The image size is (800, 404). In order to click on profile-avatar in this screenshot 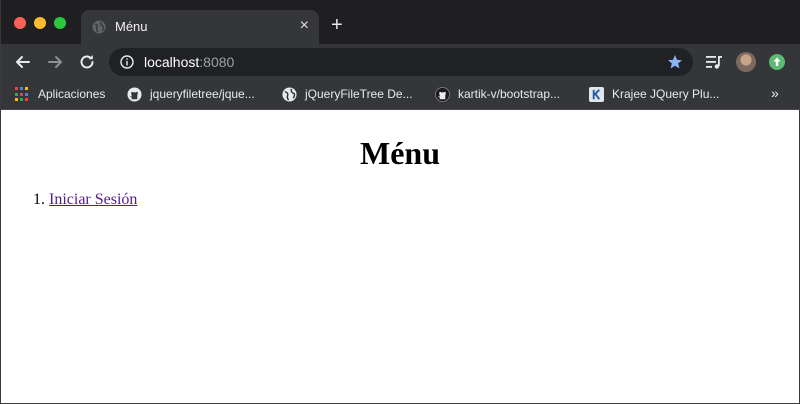, I will do `click(746, 62)`.